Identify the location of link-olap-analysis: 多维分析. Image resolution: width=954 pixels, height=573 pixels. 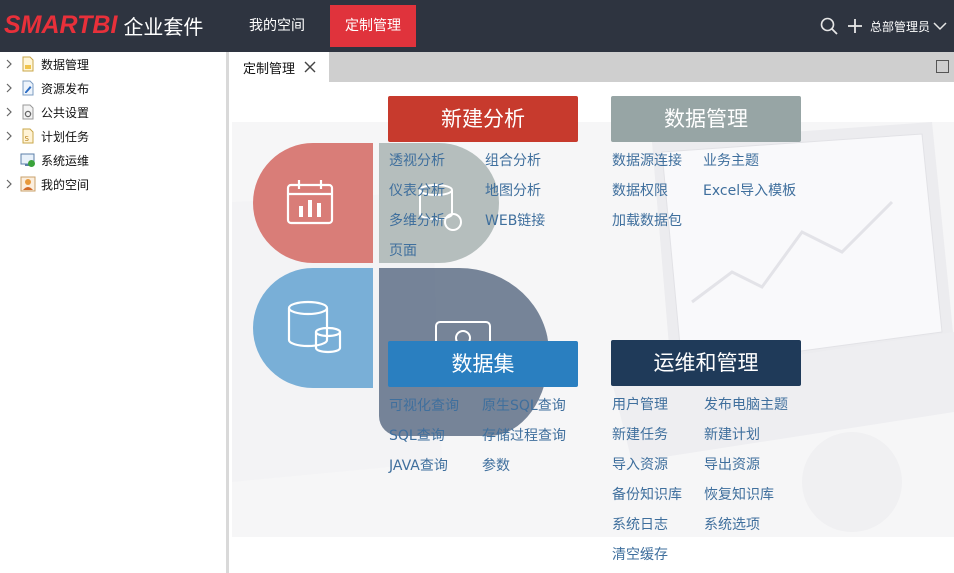
(417, 221).